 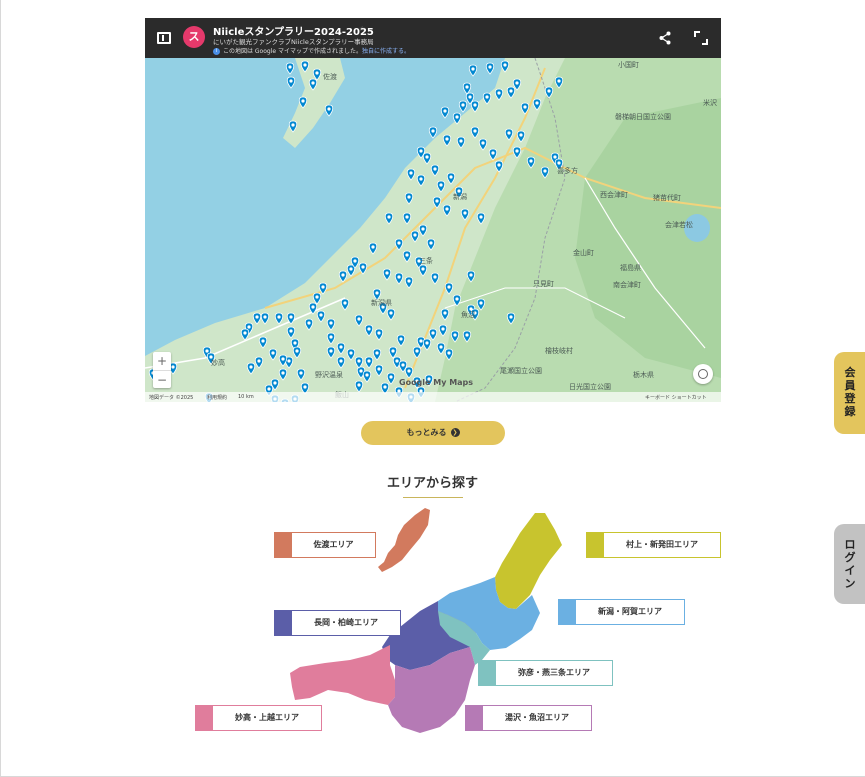 What do you see at coordinates (342, 675) in the screenshot?
I see `area-shape-myoko` at bounding box center [342, 675].